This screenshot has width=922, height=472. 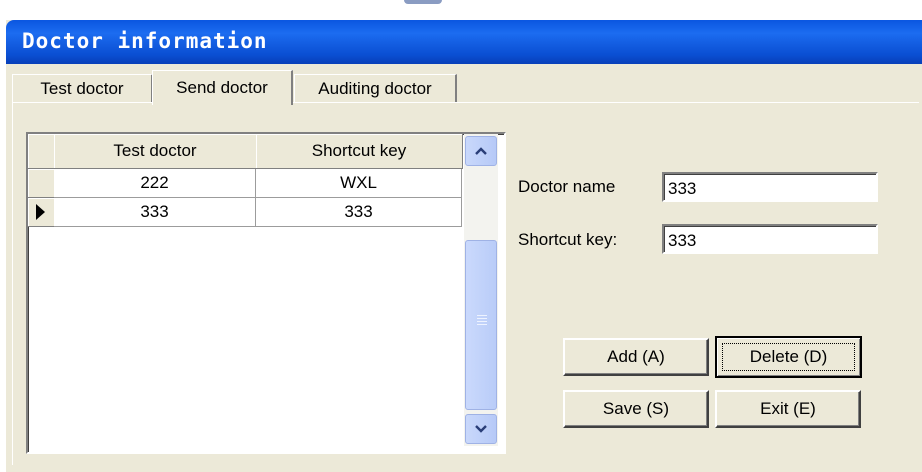 What do you see at coordinates (568, 239) in the screenshot?
I see `shortcut-key-label: Shortcut key:` at bounding box center [568, 239].